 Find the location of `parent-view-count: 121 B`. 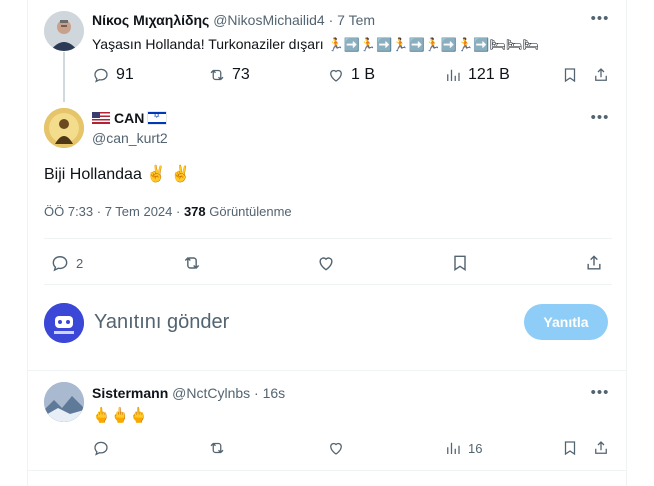

parent-view-count: 121 B is located at coordinates (489, 74).